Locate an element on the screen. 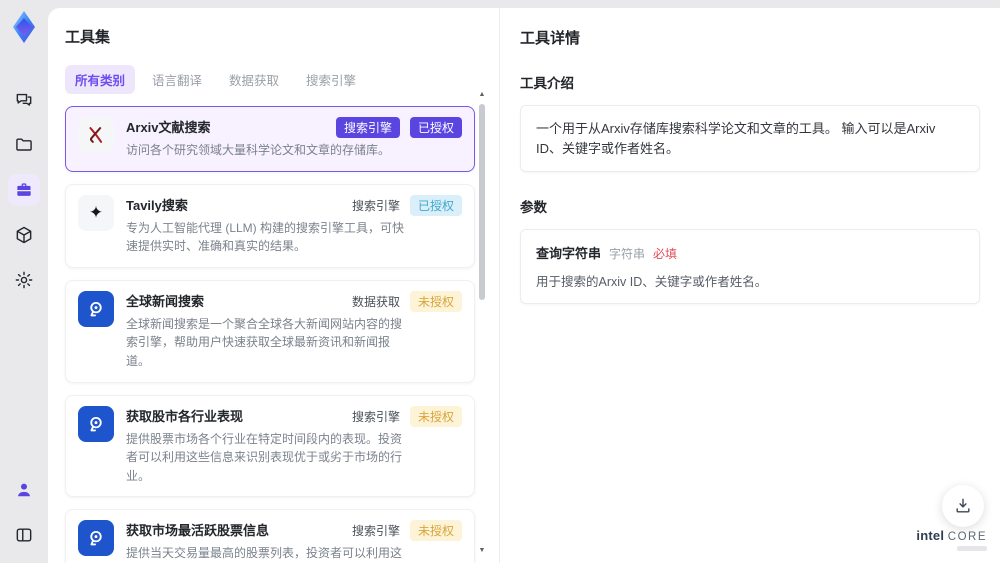  folder-icon is located at coordinates (24, 144).